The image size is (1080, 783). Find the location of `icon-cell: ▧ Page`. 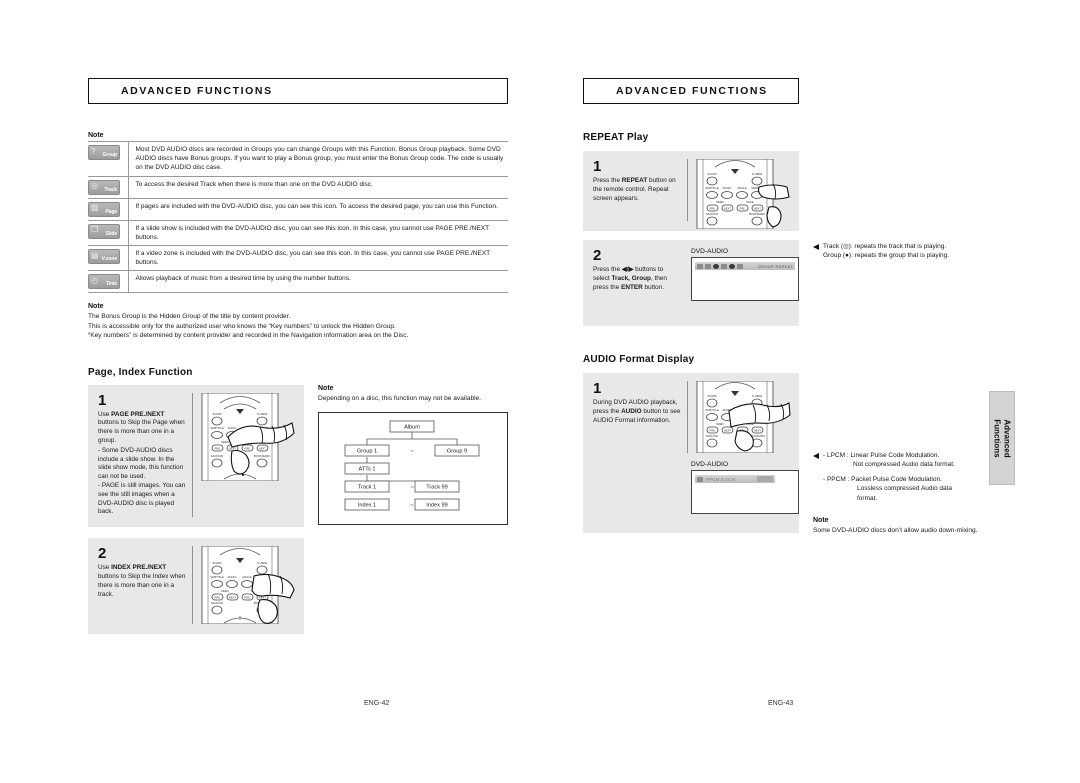

icon-cell: ▧ Page is located at coordinates (108, 209).